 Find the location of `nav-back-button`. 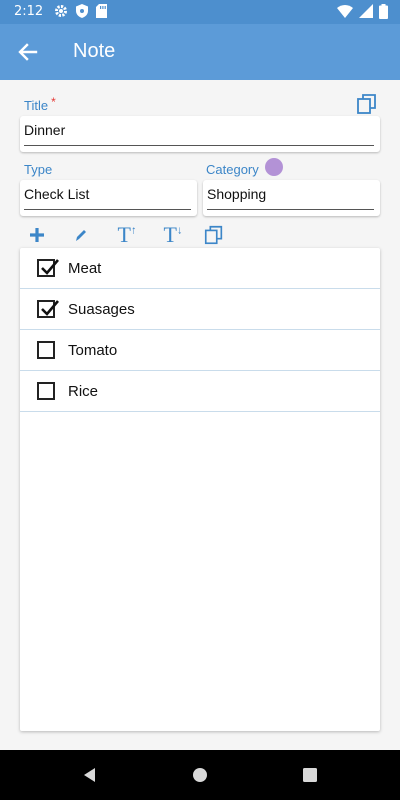

nav-back-button is located at coordinates (90, 775).